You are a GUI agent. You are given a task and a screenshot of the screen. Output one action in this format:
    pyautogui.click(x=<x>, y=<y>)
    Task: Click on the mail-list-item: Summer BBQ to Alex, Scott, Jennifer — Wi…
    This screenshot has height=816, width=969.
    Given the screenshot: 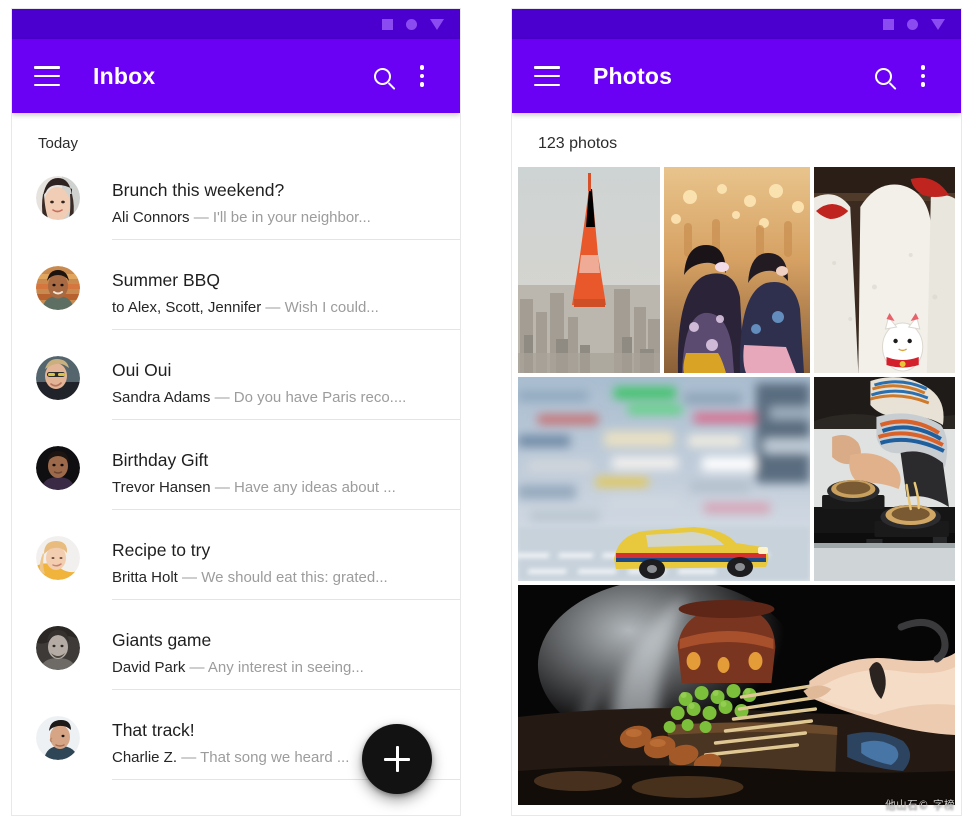 What is the action you would take?
    pyautogui.click(x=236, y=301)
    